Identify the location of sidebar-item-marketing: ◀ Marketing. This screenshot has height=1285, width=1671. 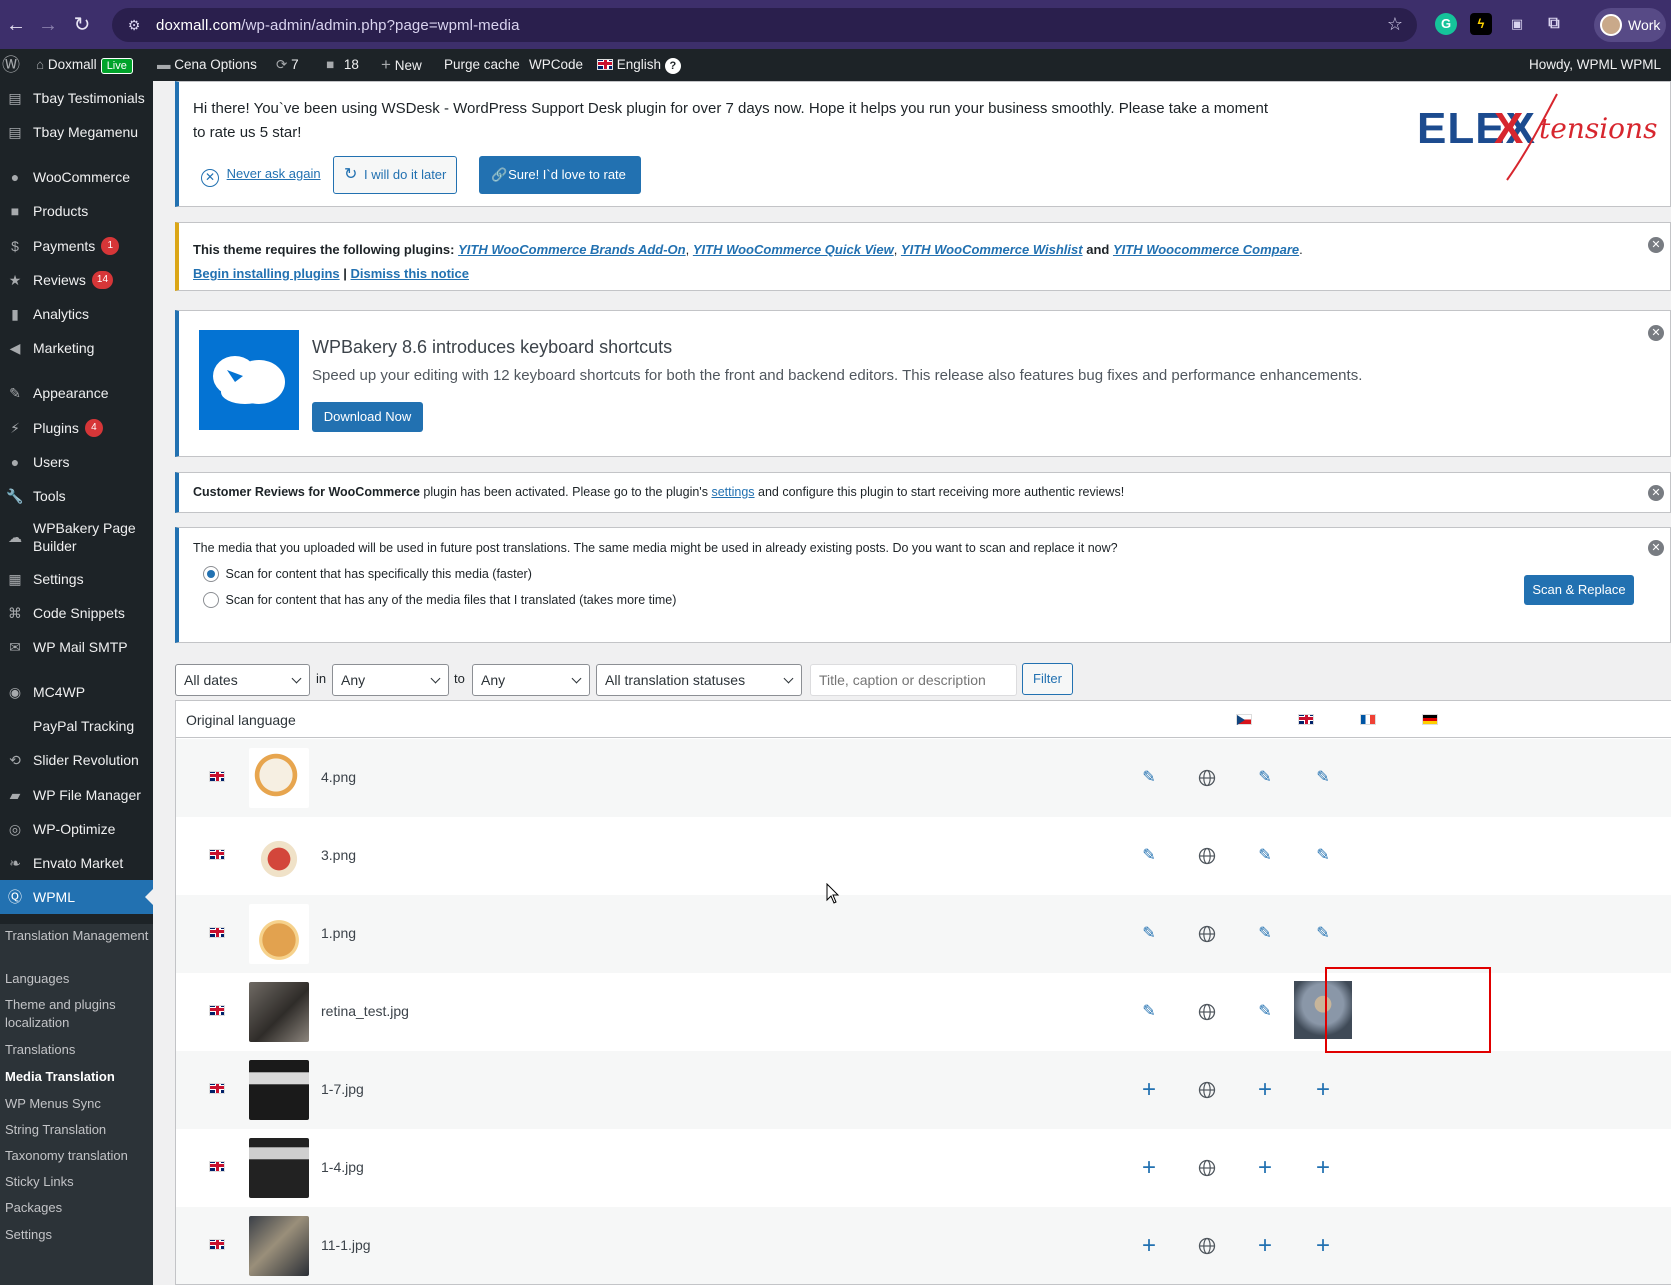
(76, 348).